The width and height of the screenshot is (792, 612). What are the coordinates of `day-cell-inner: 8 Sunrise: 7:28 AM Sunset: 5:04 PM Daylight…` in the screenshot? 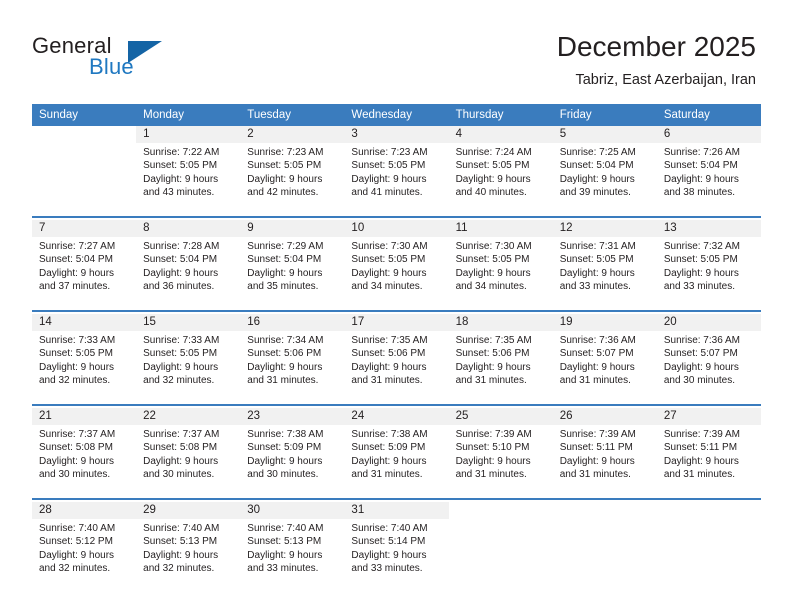 It's located at (188, 264).